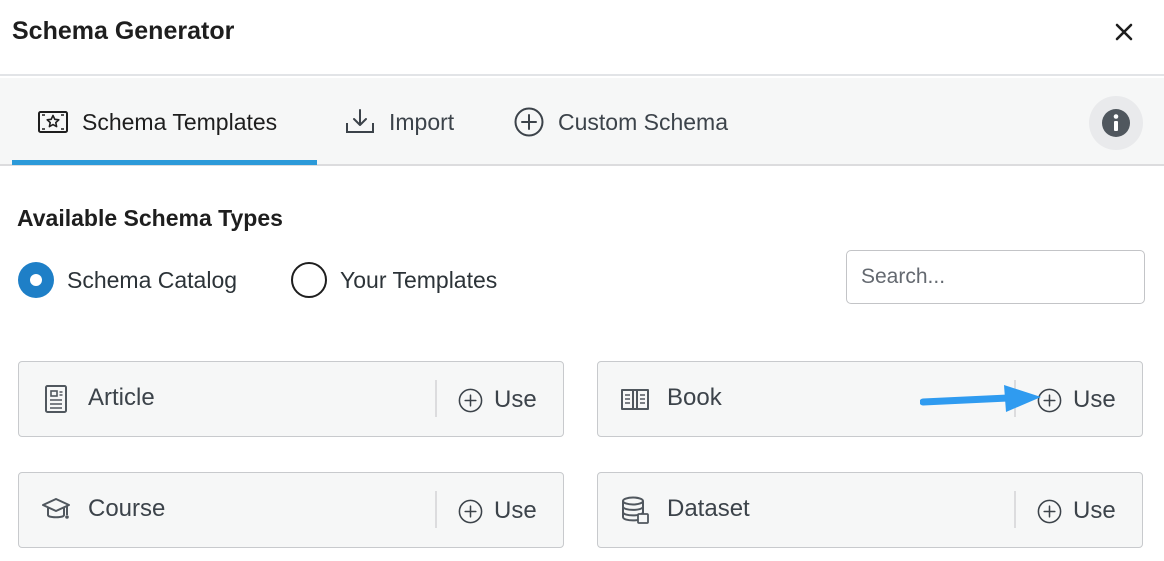  Describe the element at coordinates (56, 399) in the screenshot. I see `article-icon` at that location.